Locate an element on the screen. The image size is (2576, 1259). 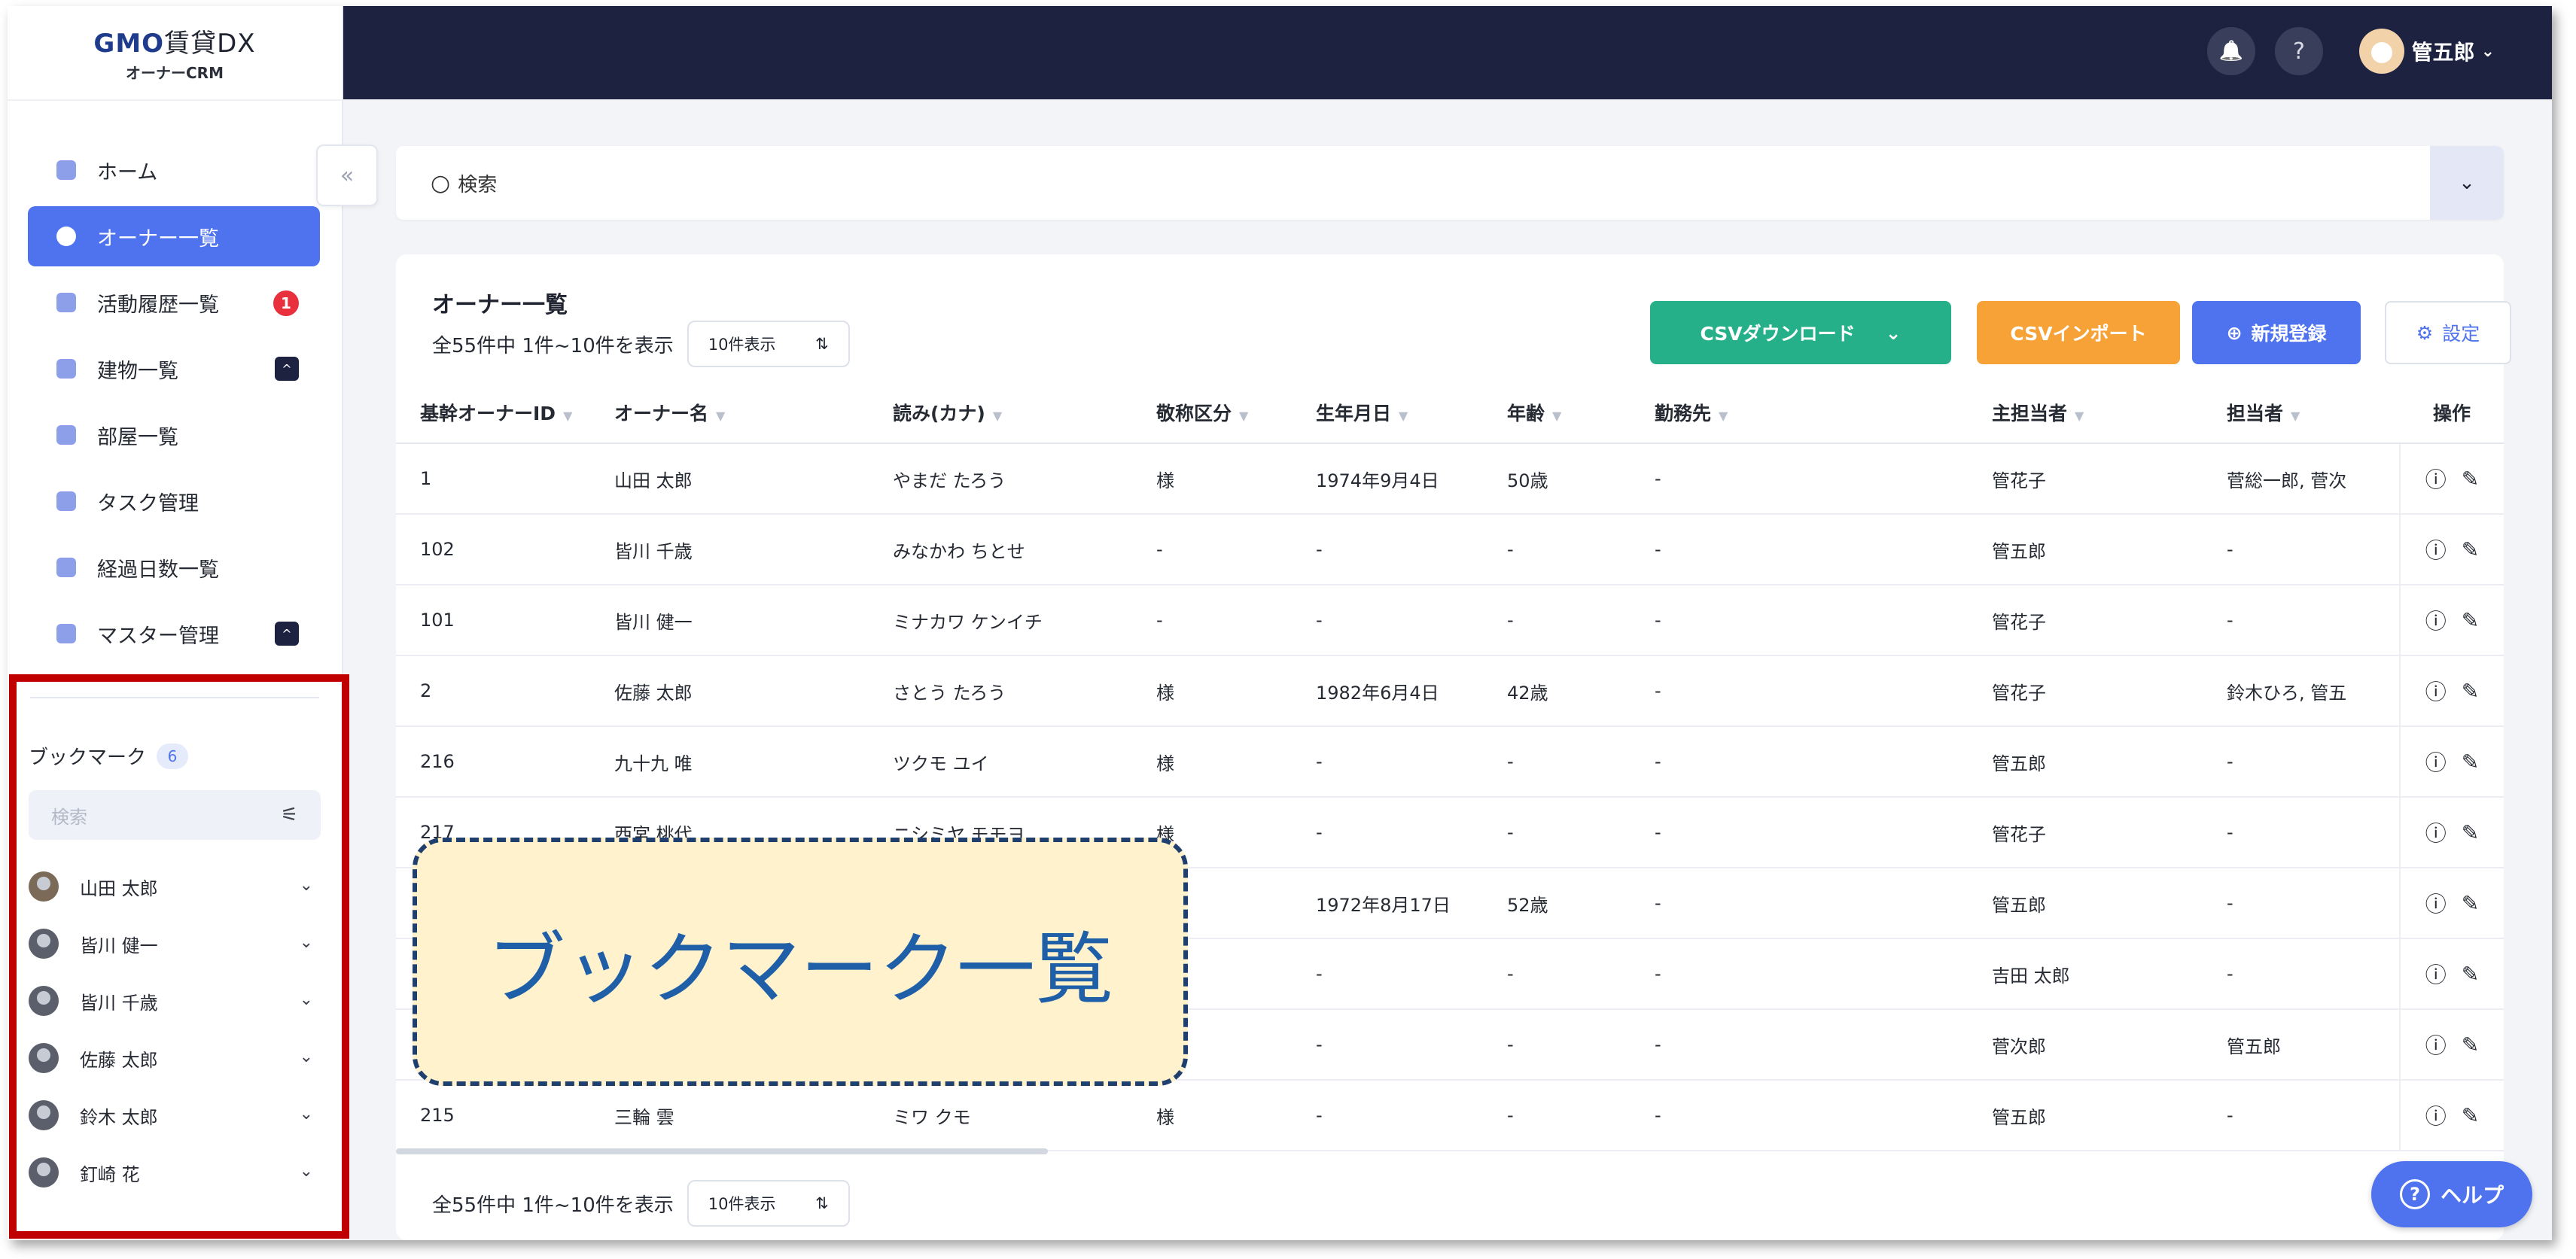
sidebar-item-elapsed-days: 経過日数一覧 is located at coordinates (174, 567).